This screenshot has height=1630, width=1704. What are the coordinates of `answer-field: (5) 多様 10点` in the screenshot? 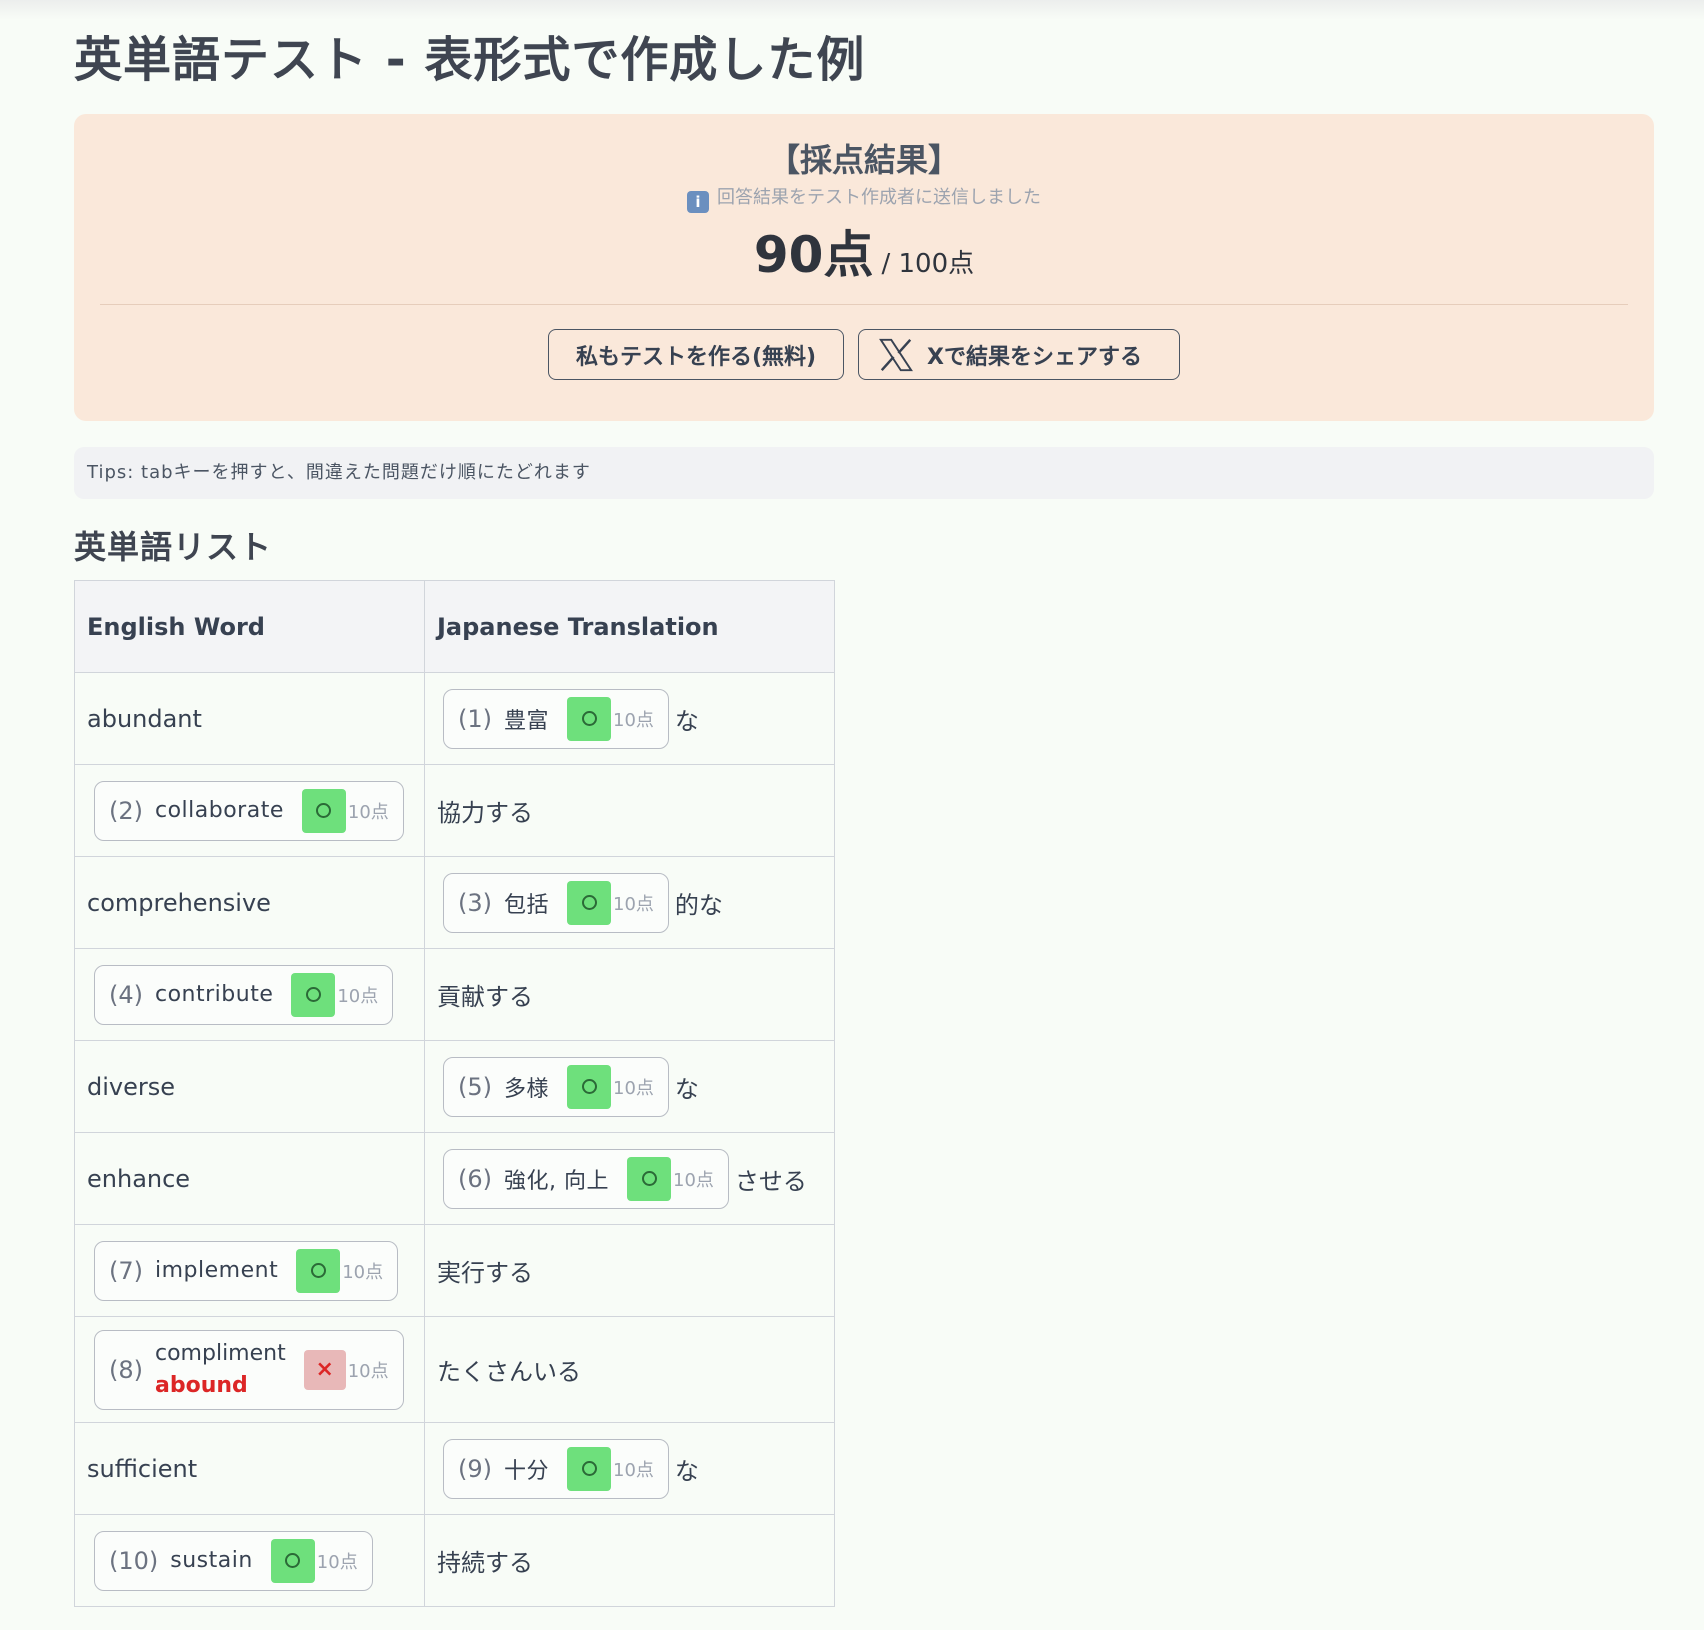 It's located at (556, 1086).